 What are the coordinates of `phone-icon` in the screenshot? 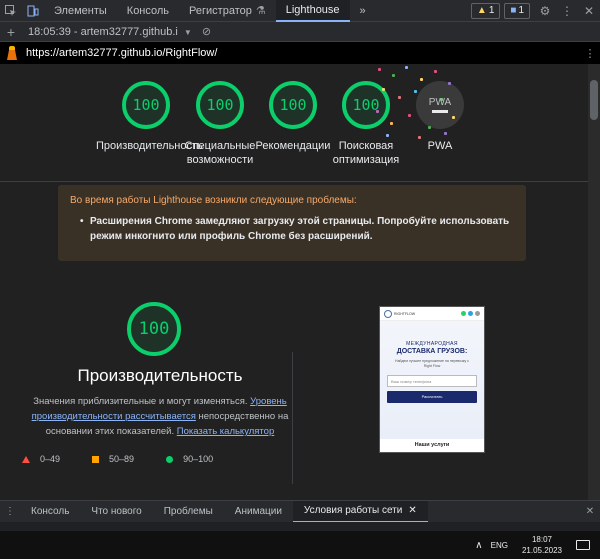 It's located at (477, 313).